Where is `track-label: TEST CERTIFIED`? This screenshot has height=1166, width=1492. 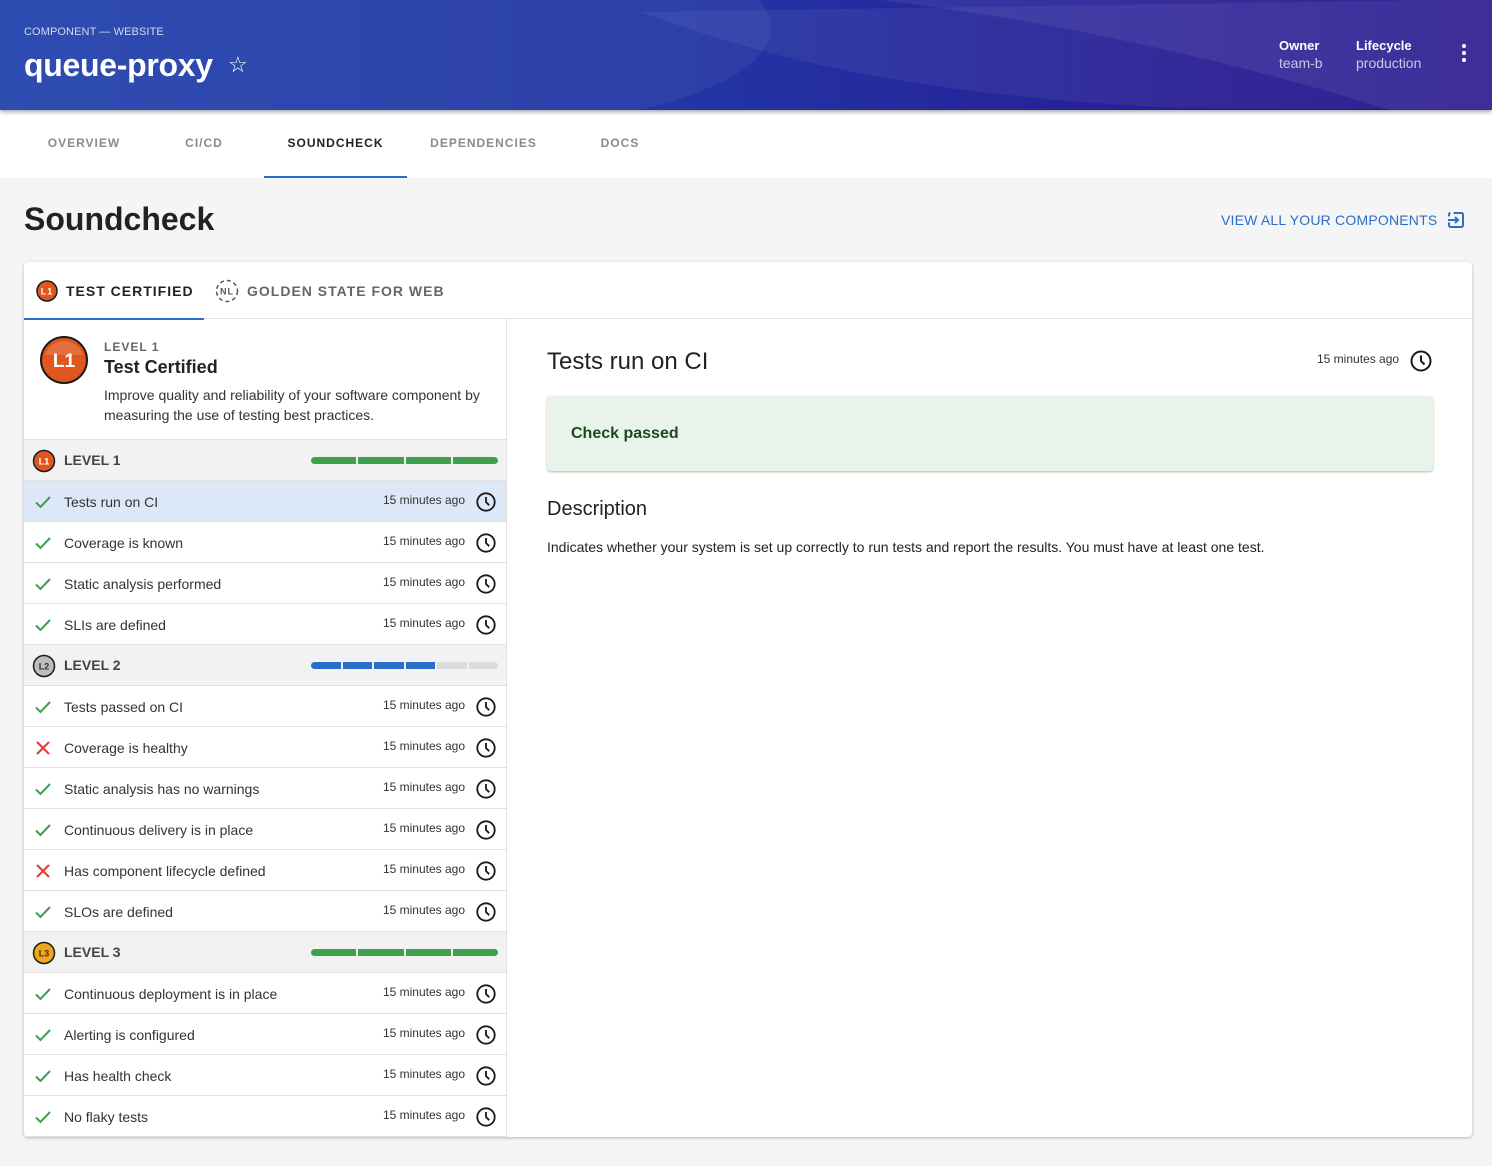 track-label: TEST CERTIFIED is located at coordinates (130, 290).